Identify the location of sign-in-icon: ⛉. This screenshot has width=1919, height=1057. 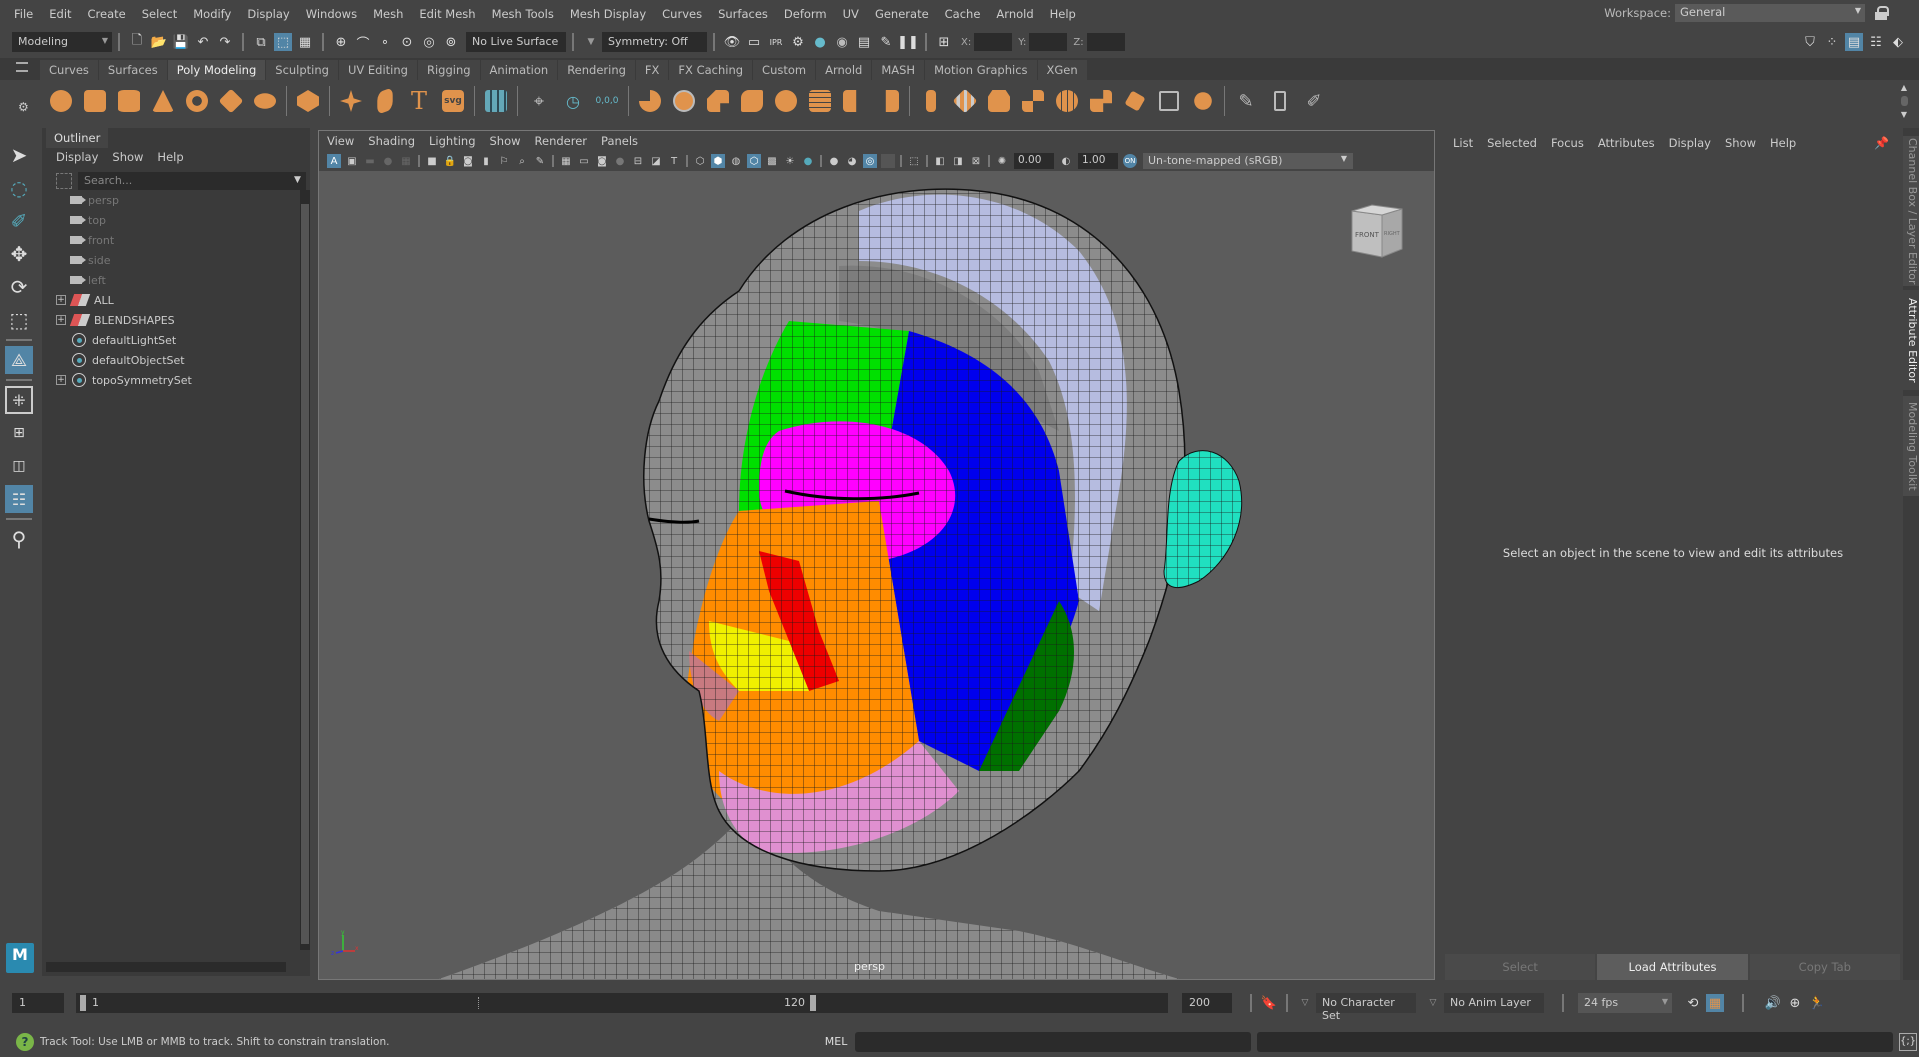
(1810, 42).